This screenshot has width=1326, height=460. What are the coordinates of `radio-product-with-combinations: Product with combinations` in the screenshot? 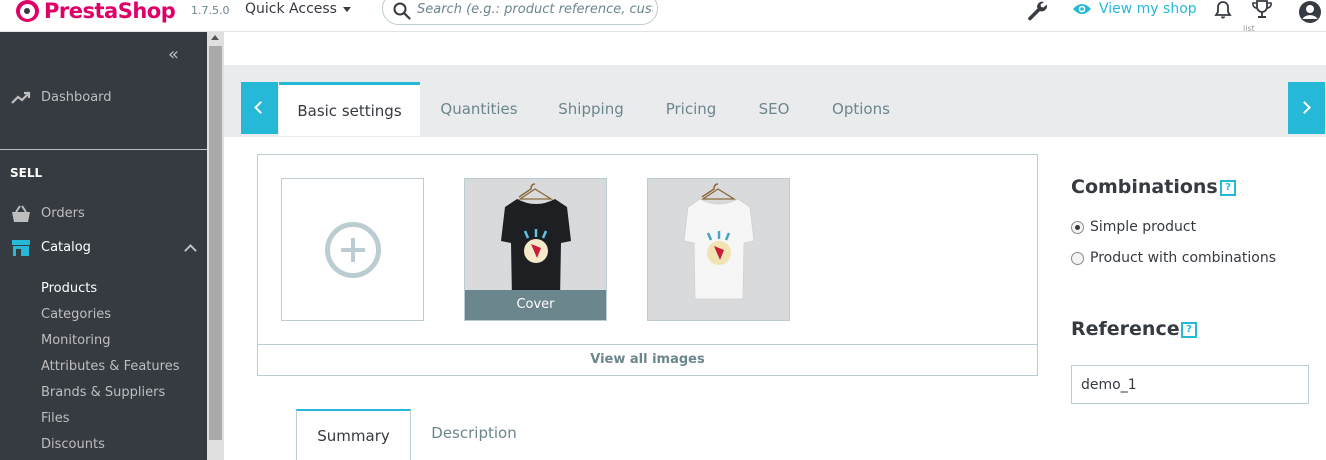 It's located at (1173, 258).